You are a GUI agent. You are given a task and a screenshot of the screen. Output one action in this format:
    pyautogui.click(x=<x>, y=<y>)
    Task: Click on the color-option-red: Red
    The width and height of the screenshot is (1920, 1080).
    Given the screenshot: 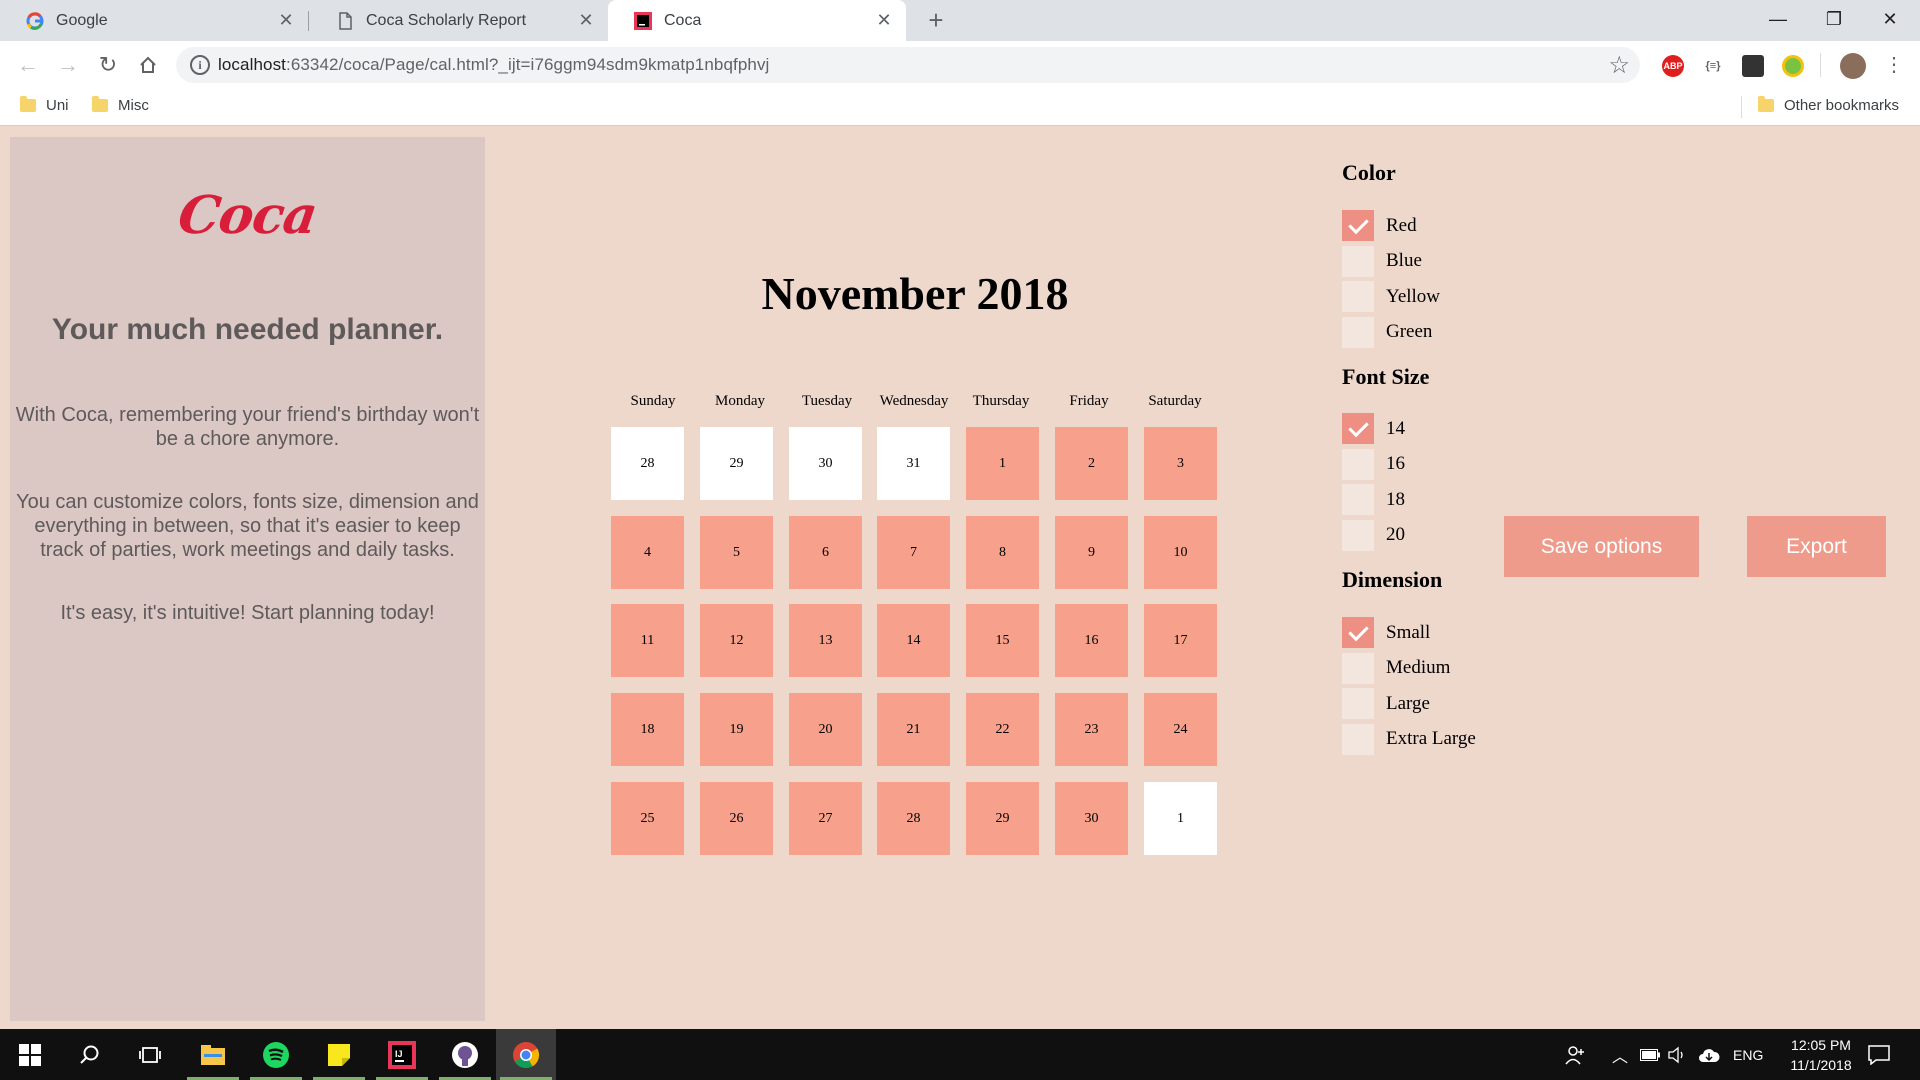 What is the action you would take?
    pyautogui.click(x=1379, y=225)
    